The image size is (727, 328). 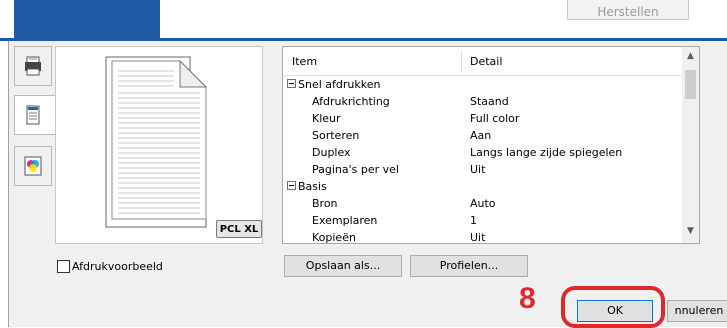 I want to click on color-icon, so click(x=33, y=166).